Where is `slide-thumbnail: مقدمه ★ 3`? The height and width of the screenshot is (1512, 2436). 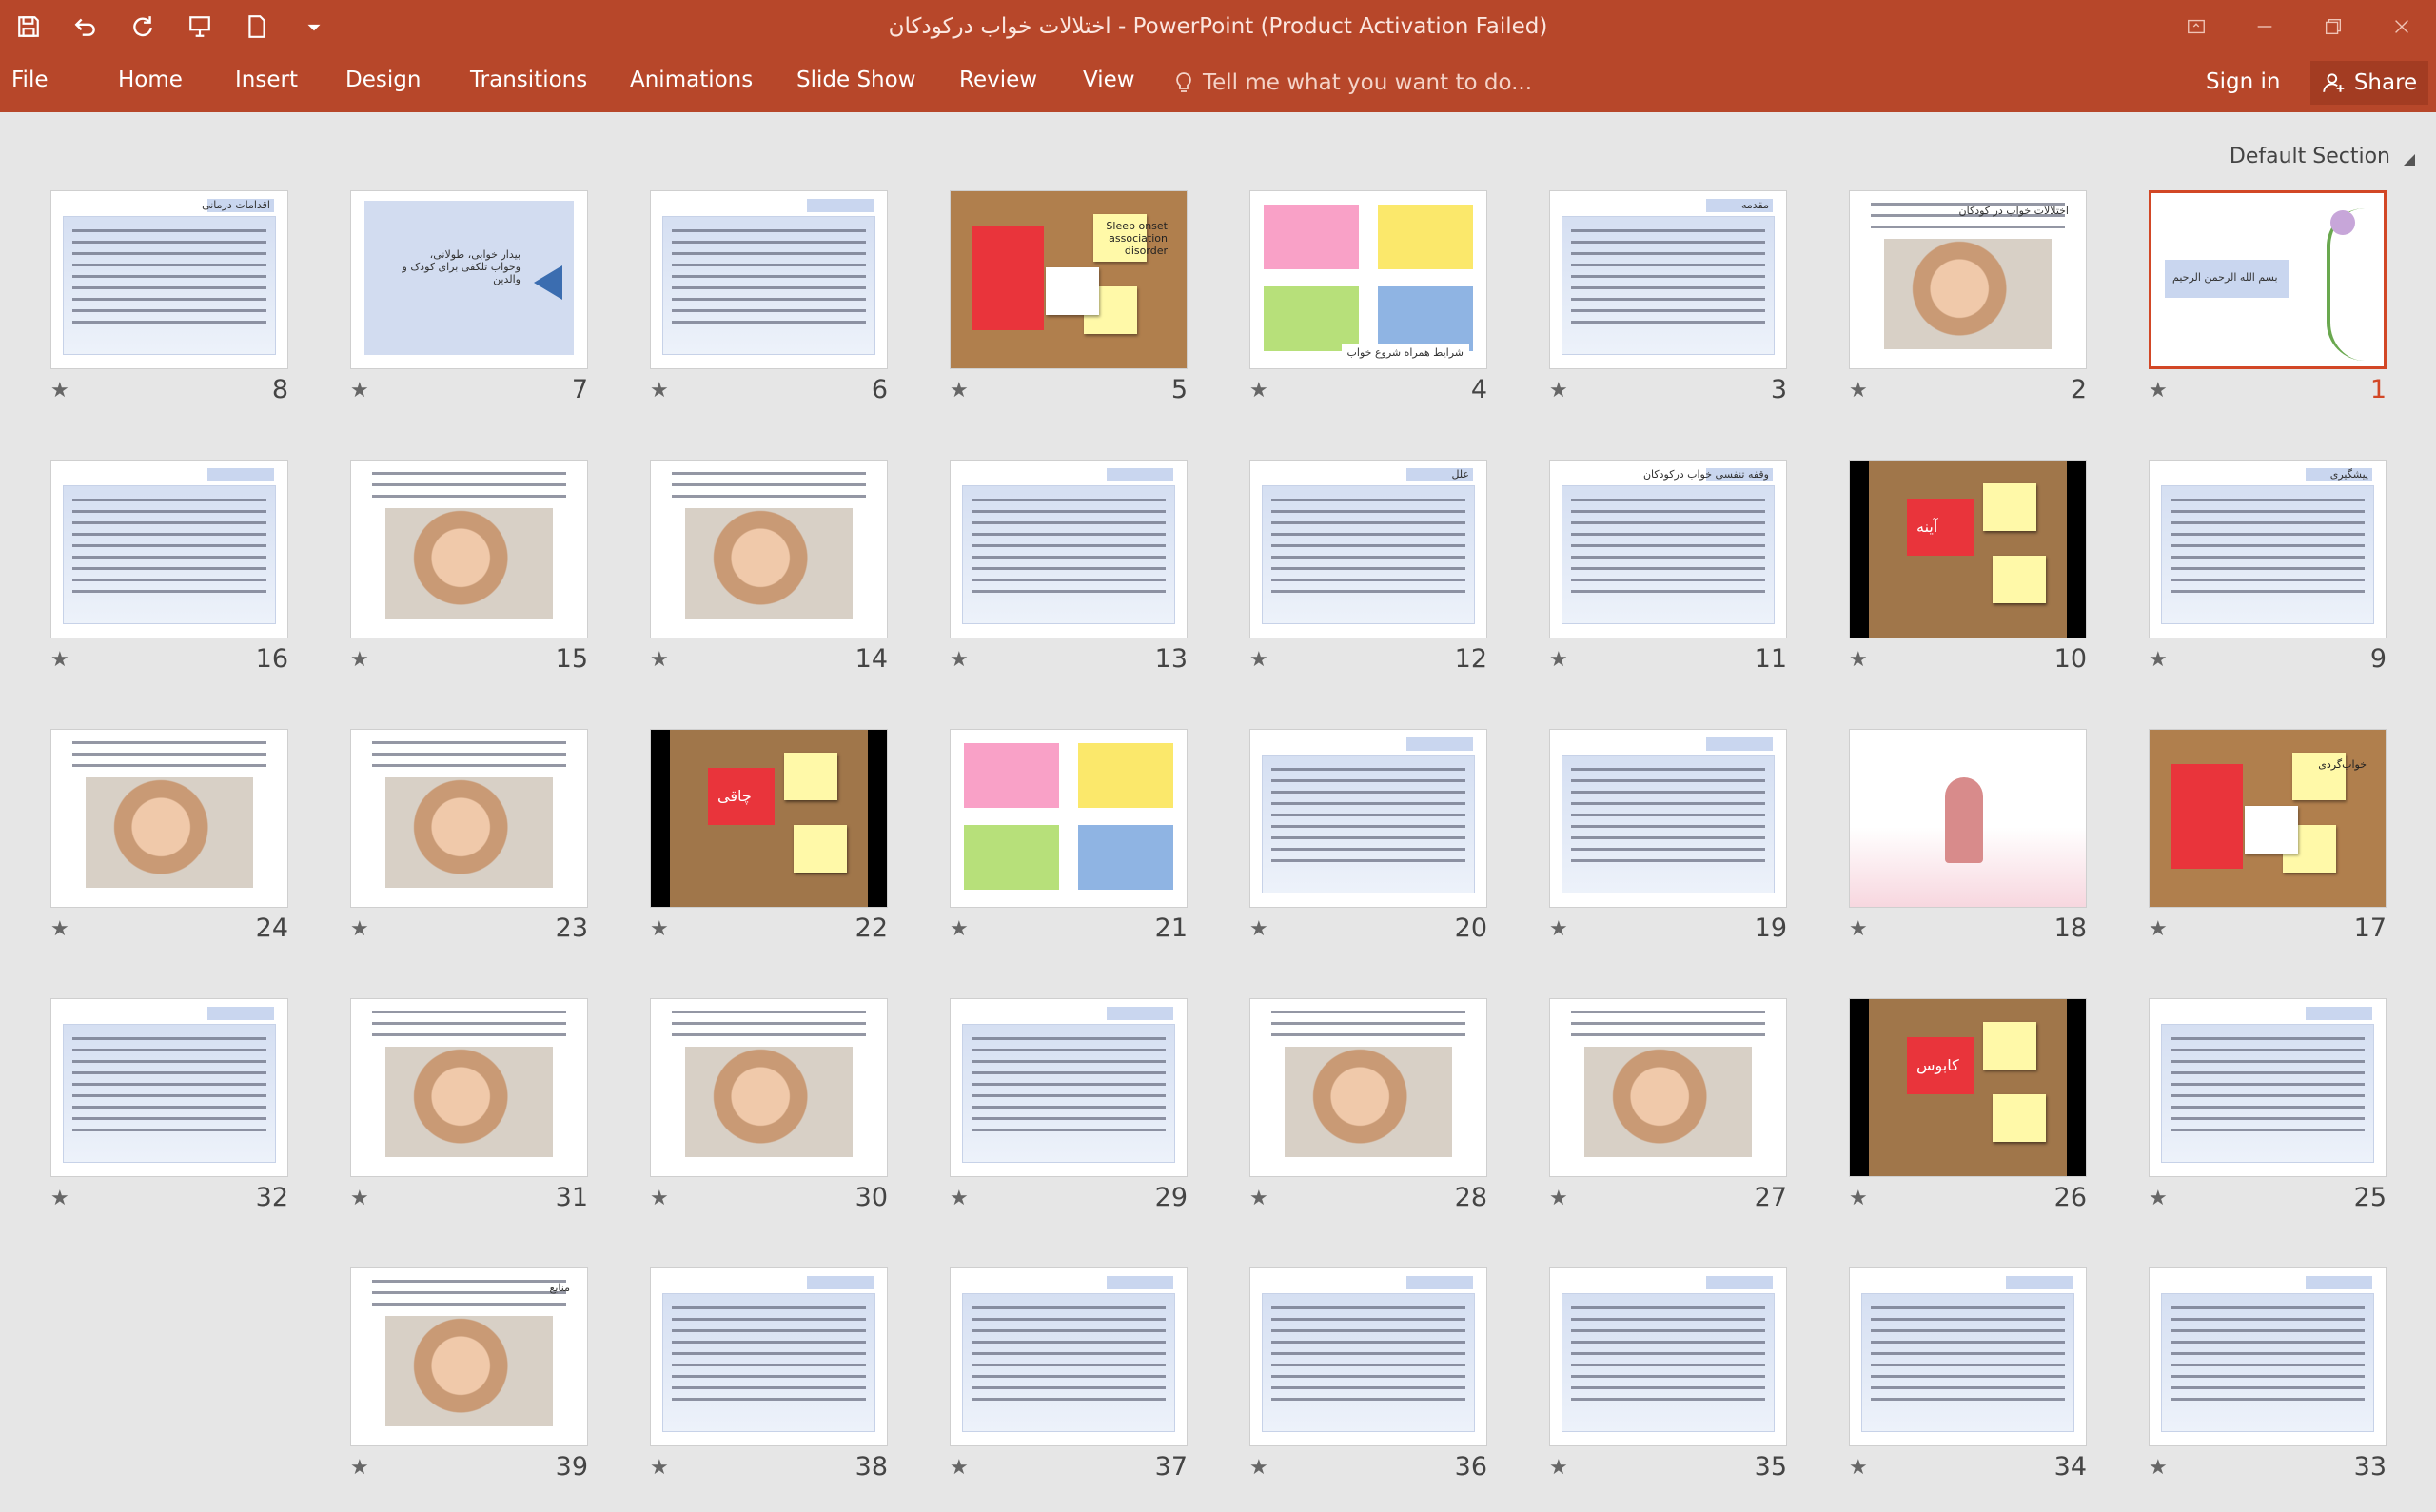 slide-thumbnail: مقدمه ★ 3 is located at coordinates (1668, 299).